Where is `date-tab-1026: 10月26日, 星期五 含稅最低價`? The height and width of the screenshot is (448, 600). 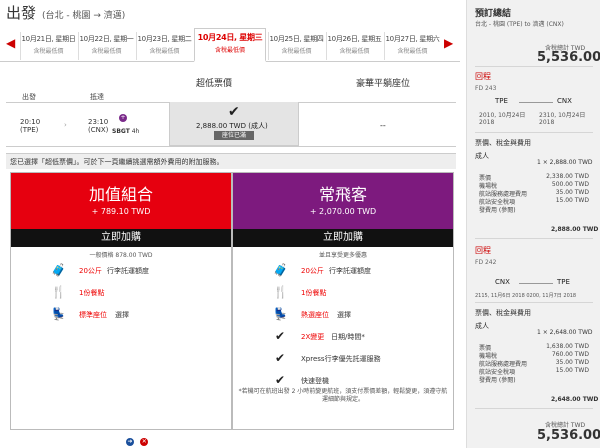 date-tab-1026: 10月26日, 星期五 含稅最低價 is located at coordinates (354, 46).